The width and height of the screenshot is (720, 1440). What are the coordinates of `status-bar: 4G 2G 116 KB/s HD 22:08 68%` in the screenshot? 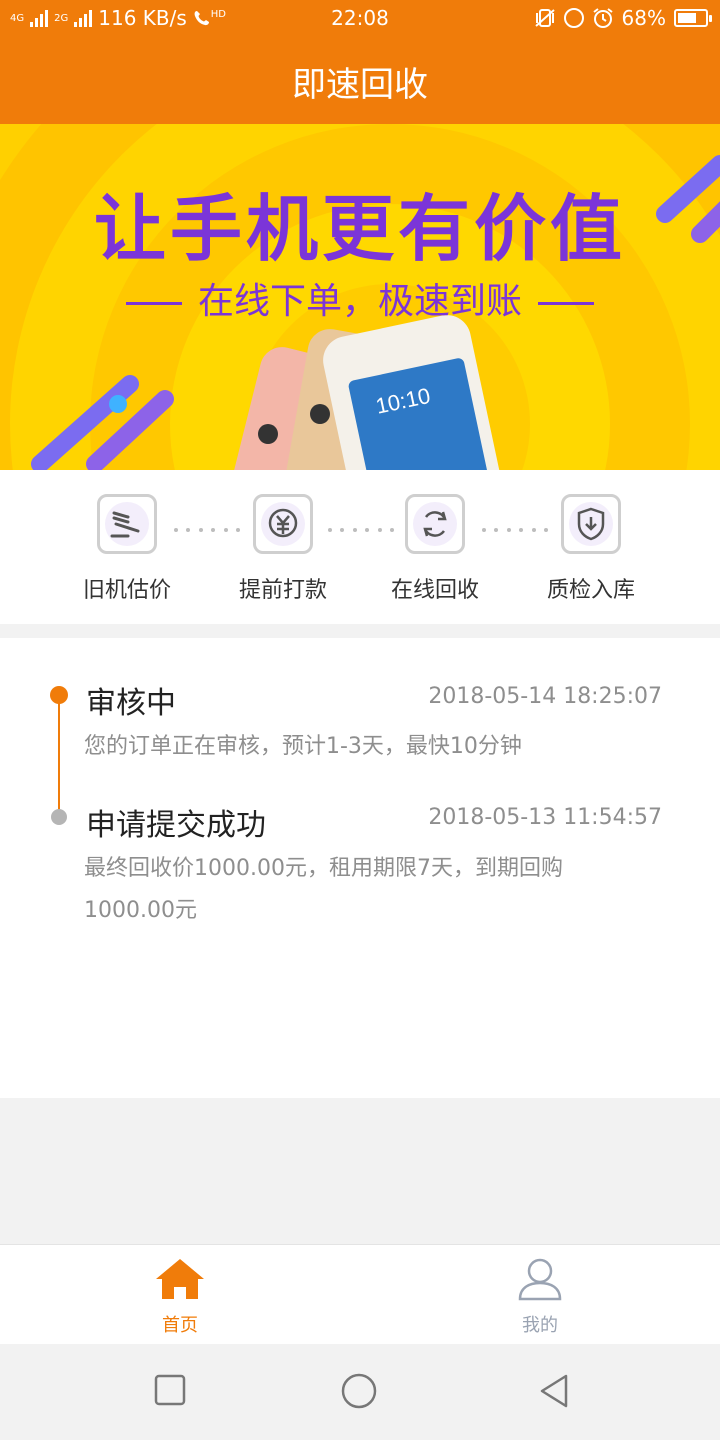 It's located at (360, 19).